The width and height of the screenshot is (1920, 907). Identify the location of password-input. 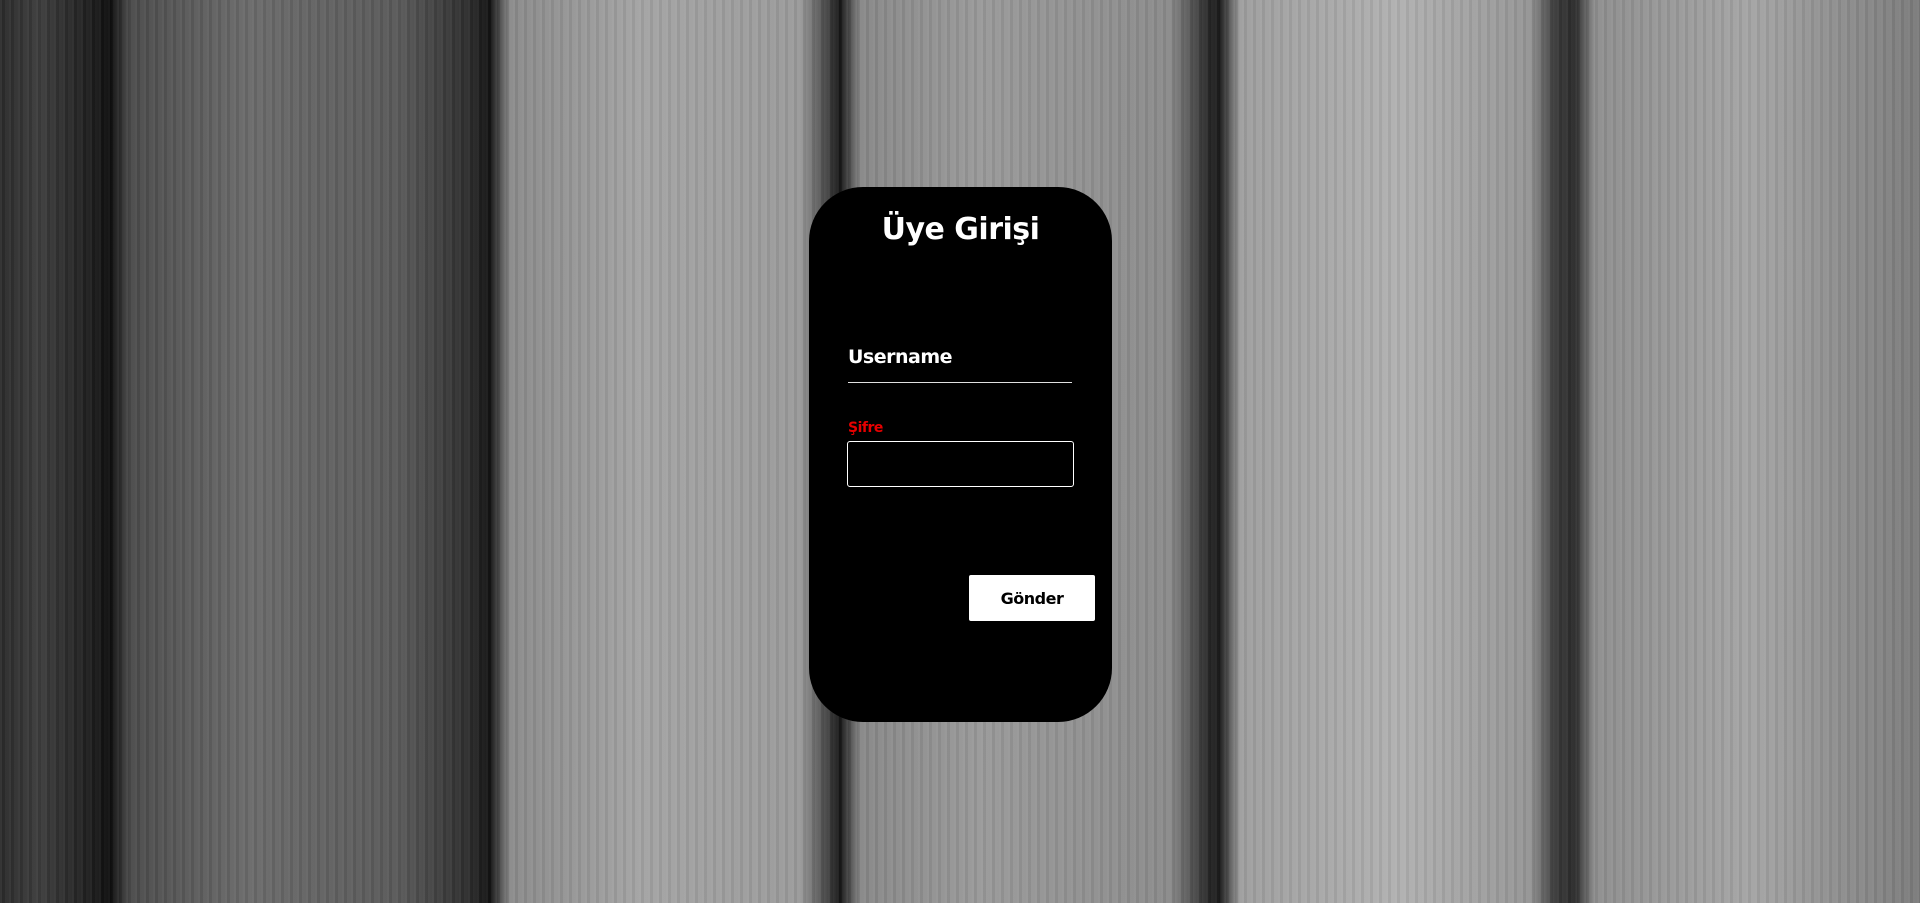
(960, 464).